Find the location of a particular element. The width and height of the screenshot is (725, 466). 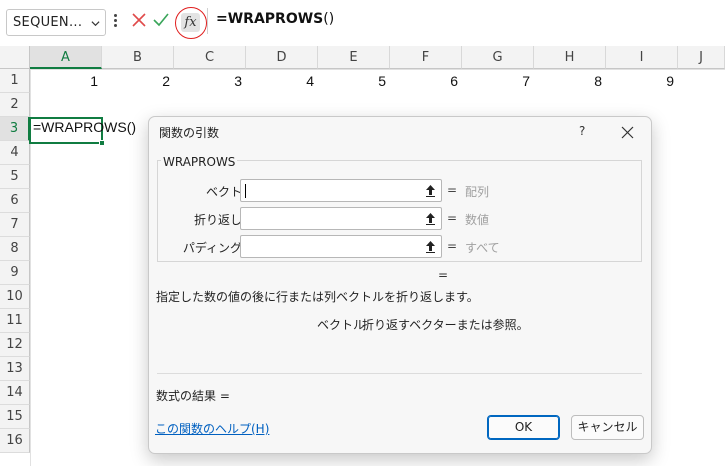

function-description: 指定した数の値の後に行または列ベクトルを折り返します。 is located at coordinates (317, 297).